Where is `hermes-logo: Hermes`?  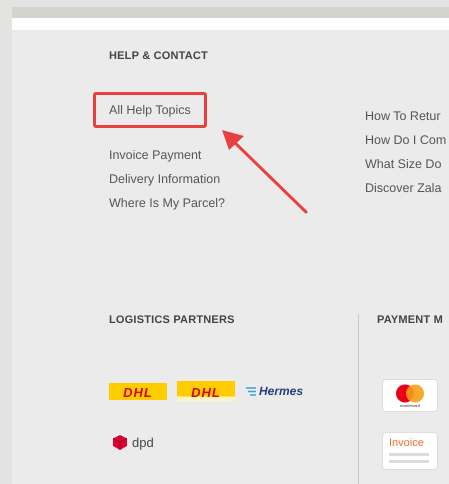
hermes-logo: Hermes is located at coordinates (274, 391).